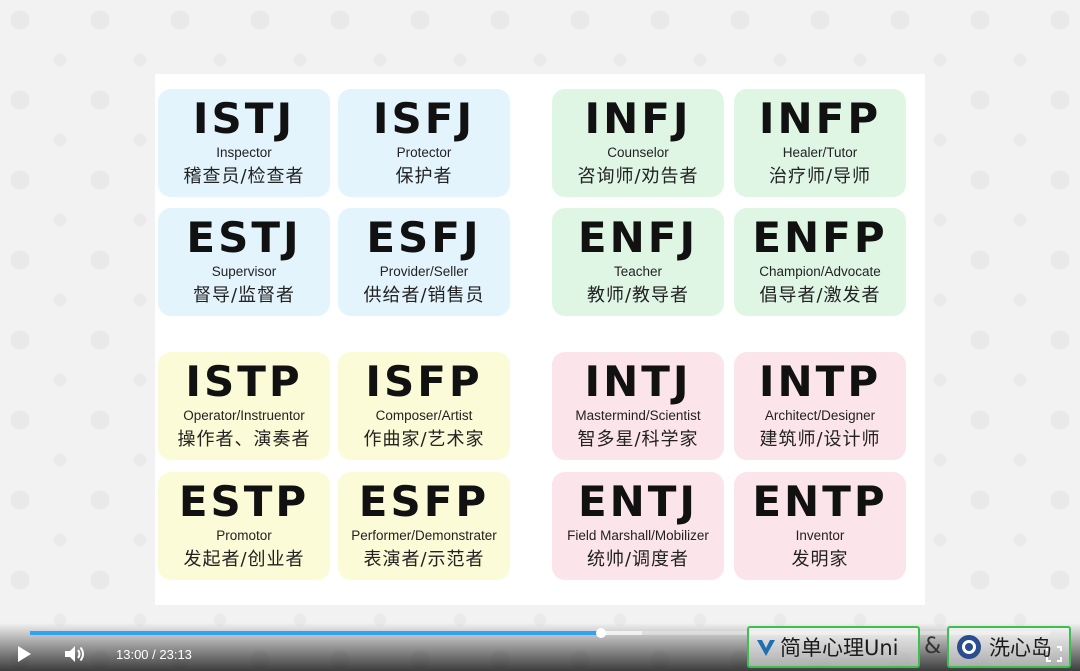 This screenshot has height=671, width=1080. I want to click on type-role-cn: 供给者/销售员, so click(424, 295).